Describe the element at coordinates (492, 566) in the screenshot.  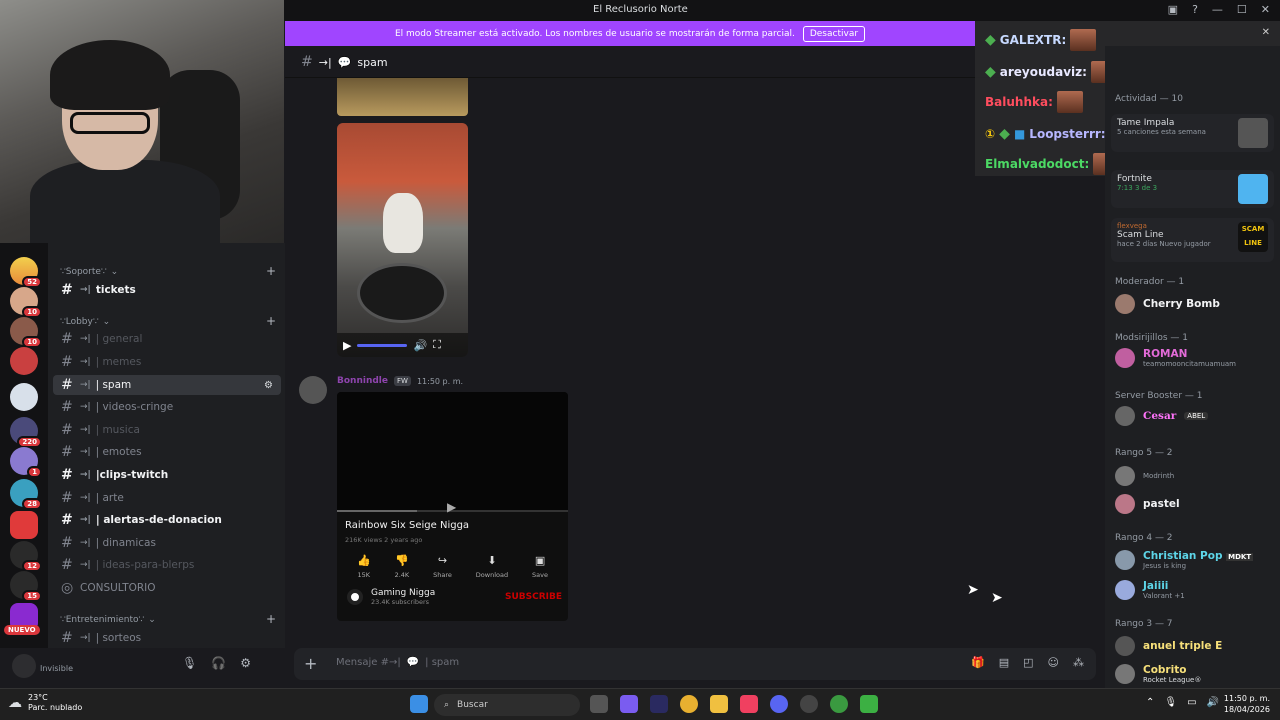
I see `download-button: ⬇ Download` at that location.